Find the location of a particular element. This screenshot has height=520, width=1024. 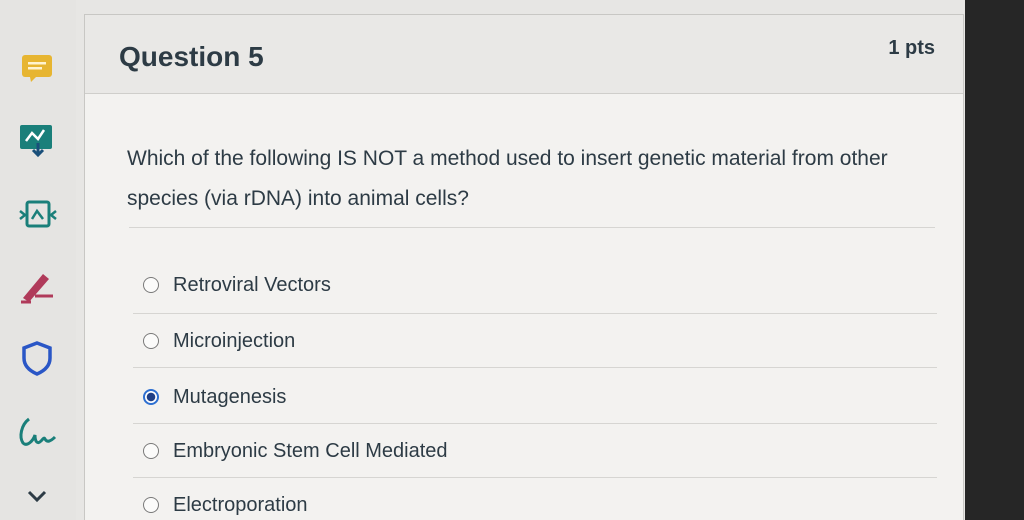

answer-option-selected: Mutagenesis is located at coordinates (533, 397).